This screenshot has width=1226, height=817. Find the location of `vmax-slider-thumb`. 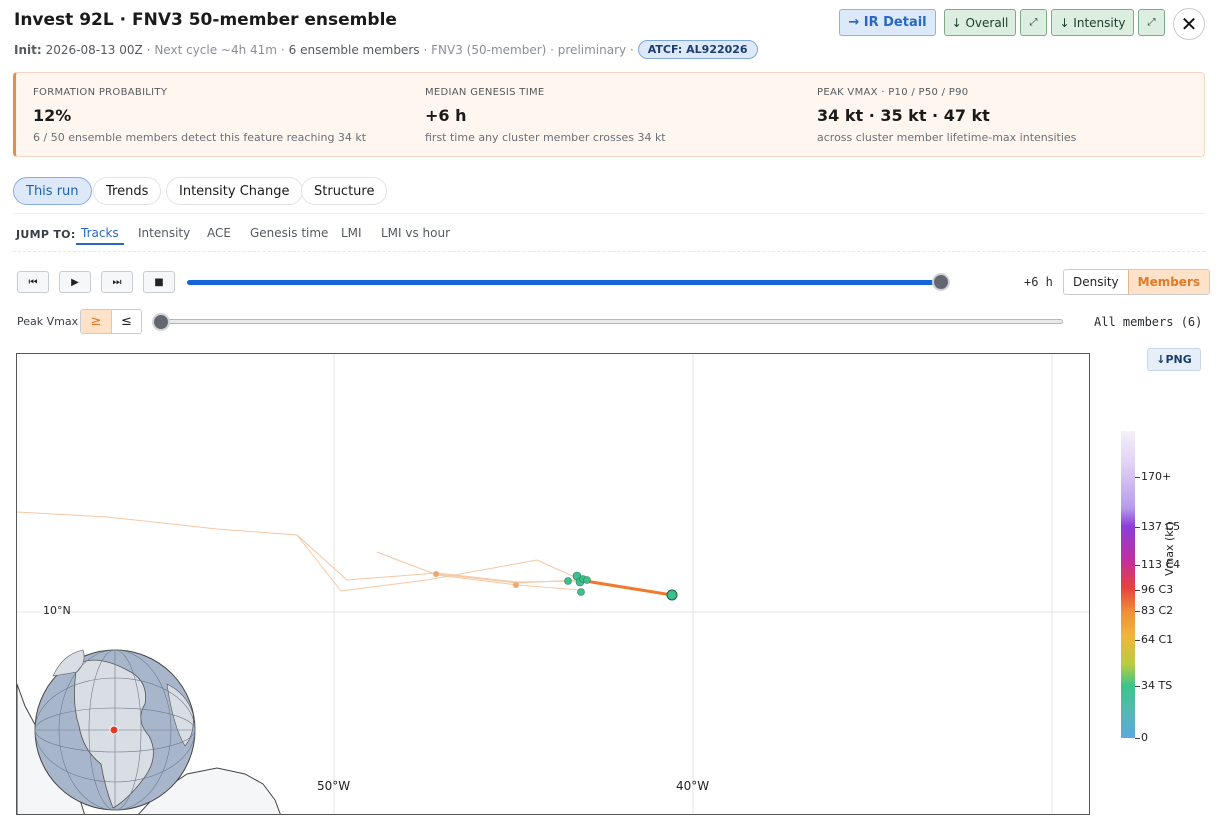

vmax-slider-thumb is located at coordinates (161, 322).